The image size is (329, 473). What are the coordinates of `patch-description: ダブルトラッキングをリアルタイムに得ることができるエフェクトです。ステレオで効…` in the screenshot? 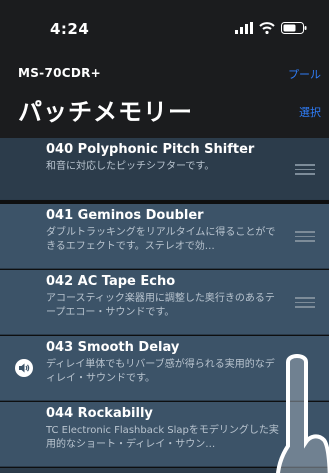 It's located at (161, 239).